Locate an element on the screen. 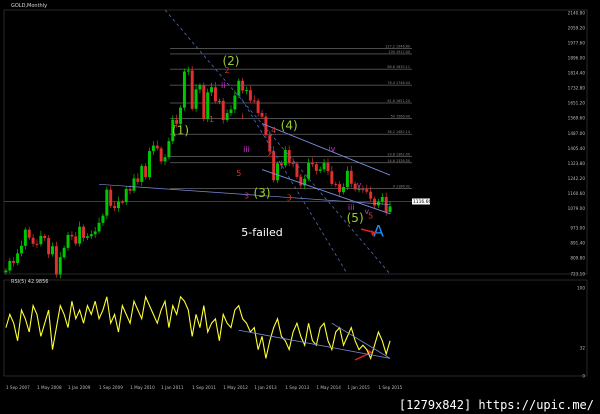 This screenshot has height=414, width=600. wave-label: 4 is located at coordinates (273, 130).